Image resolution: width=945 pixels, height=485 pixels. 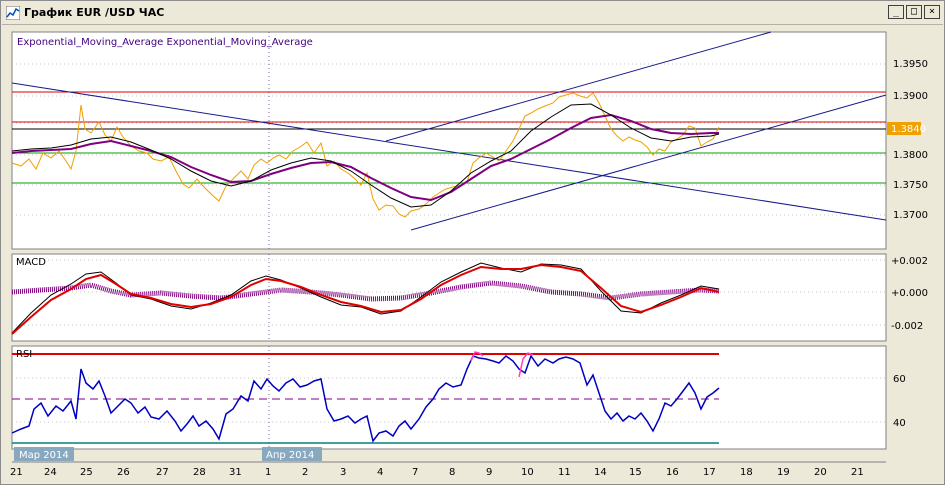 I want to click on x-label-17: 15, so click(x=635, y=472).